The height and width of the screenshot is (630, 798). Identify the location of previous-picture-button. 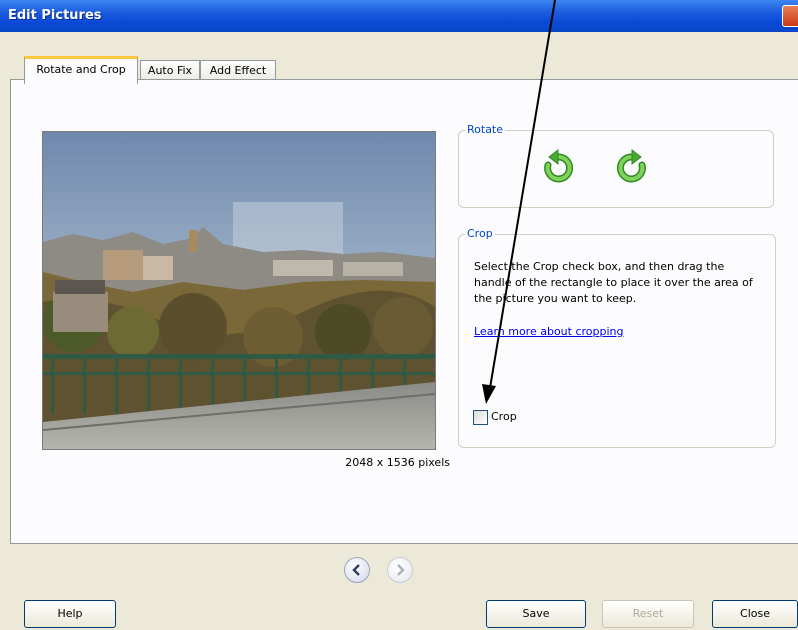
(357, 570).